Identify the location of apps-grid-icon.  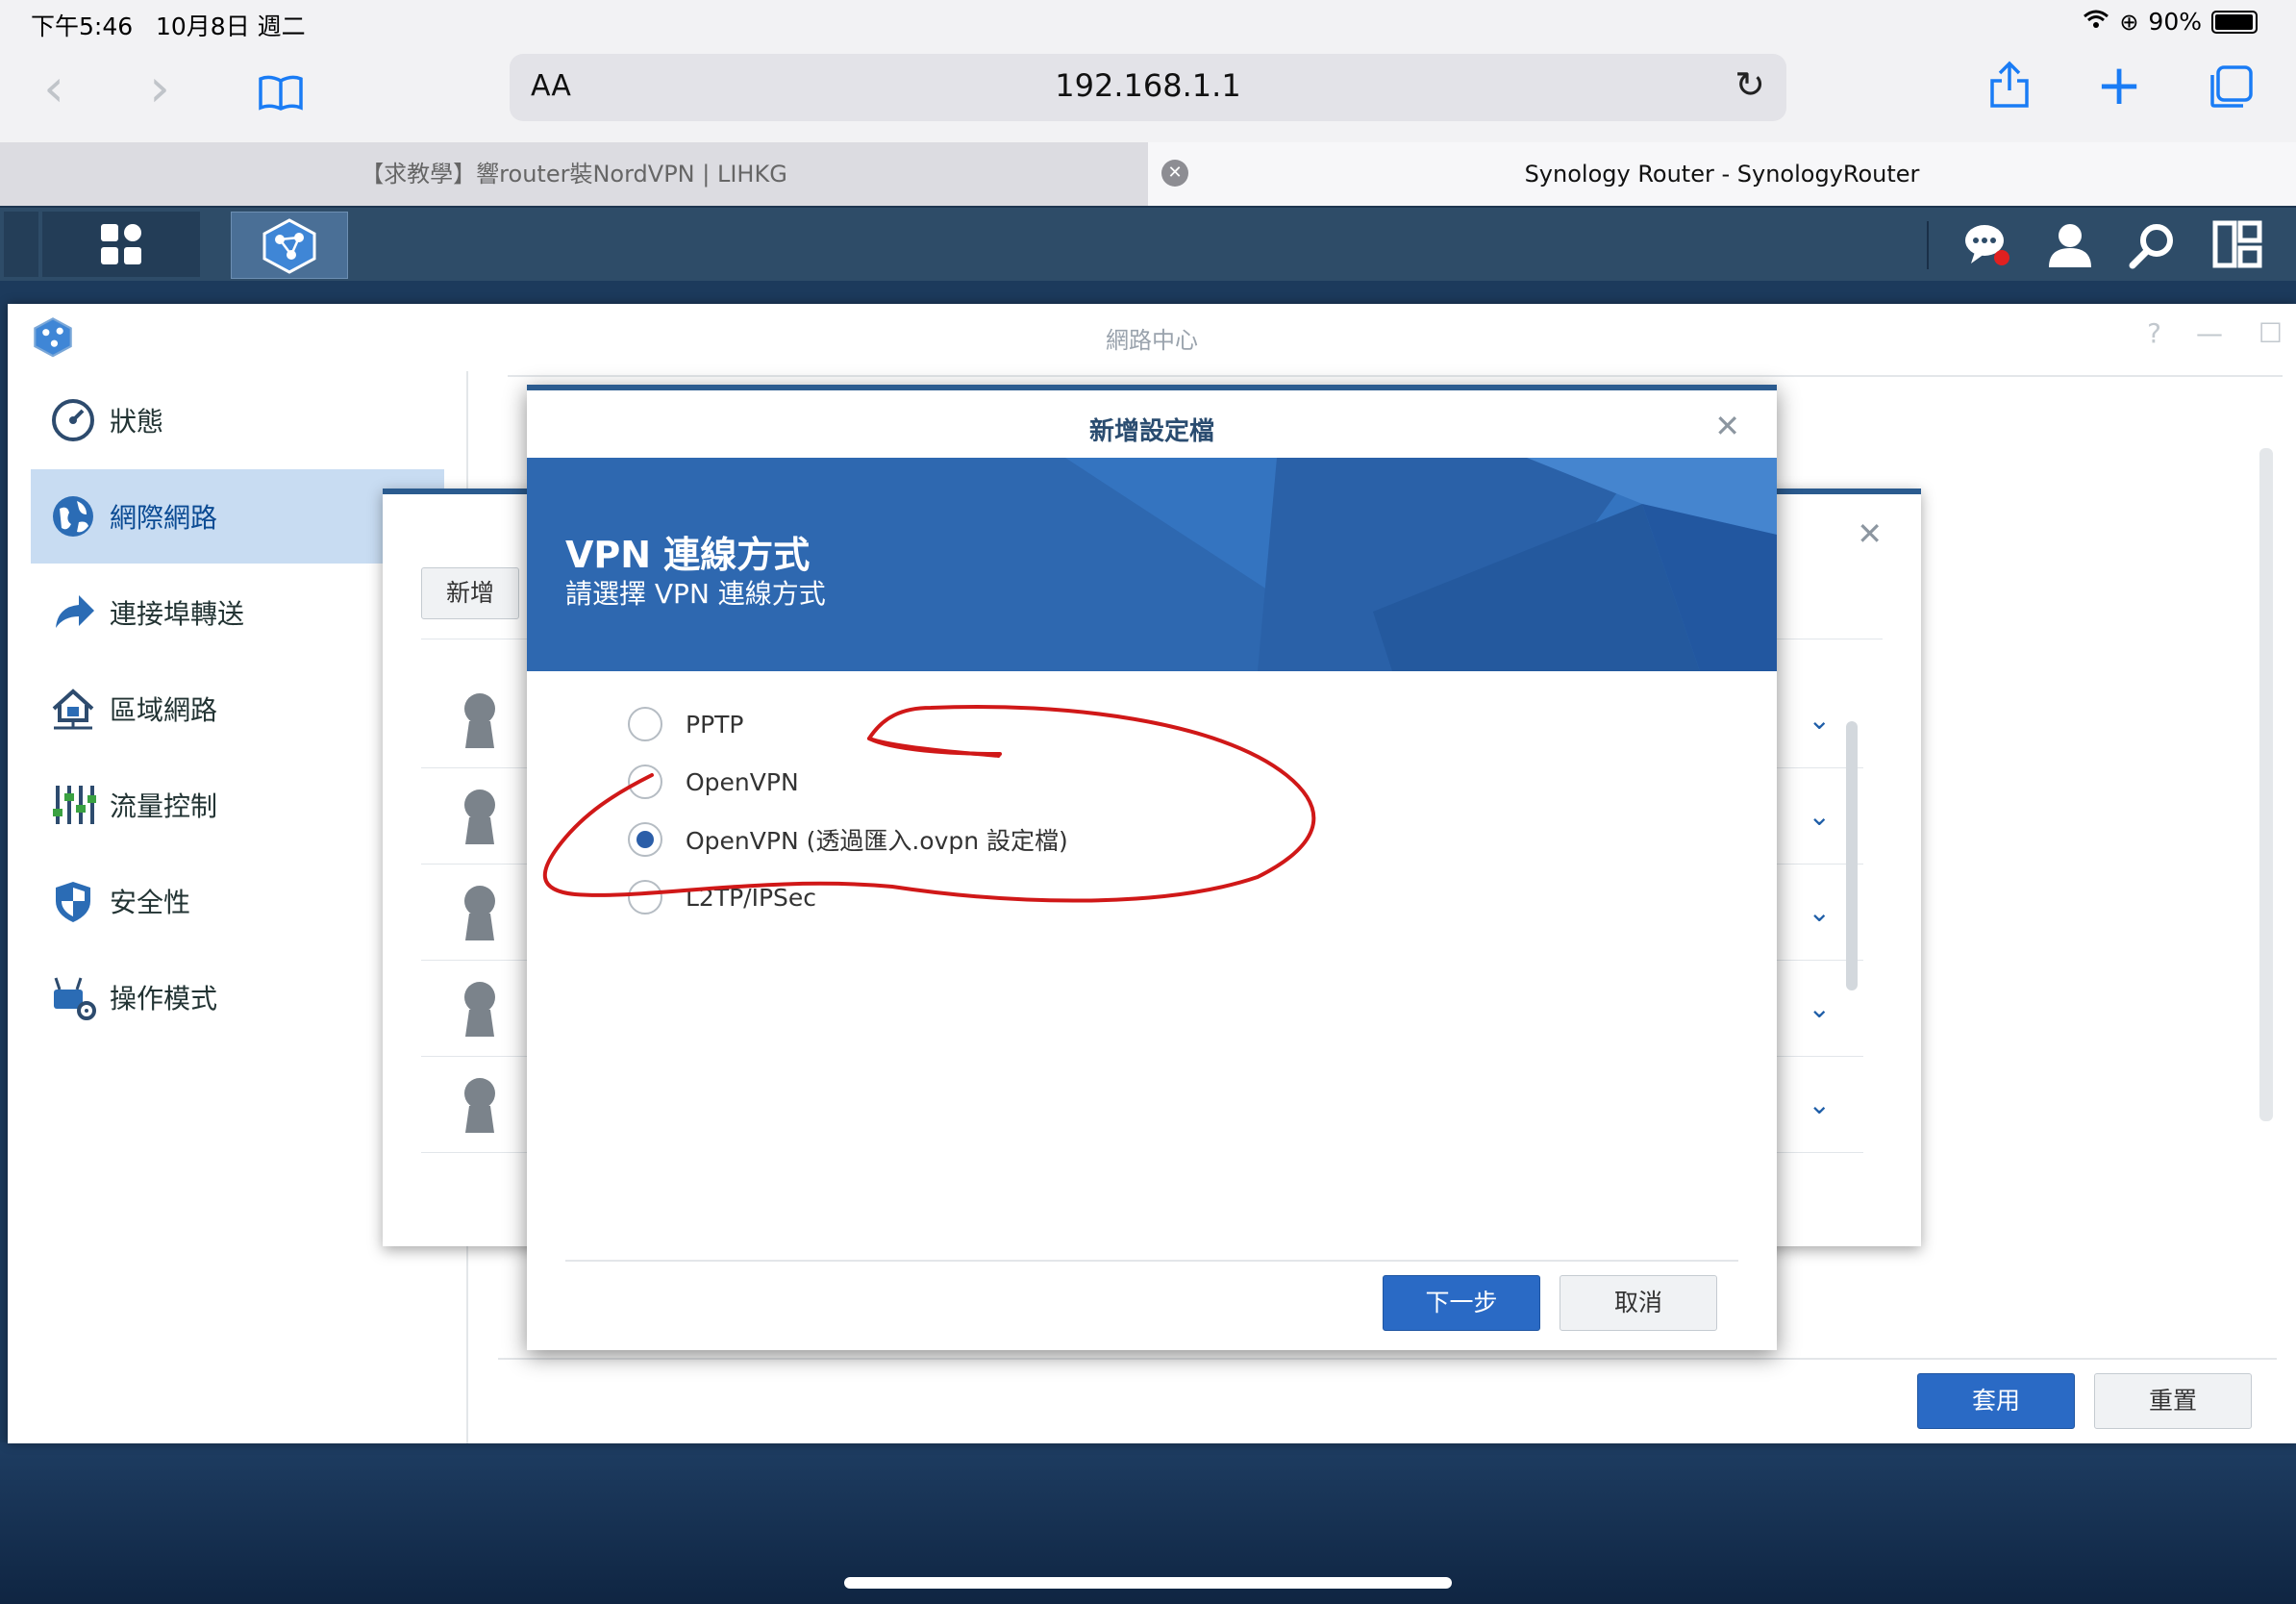
(121, 244).